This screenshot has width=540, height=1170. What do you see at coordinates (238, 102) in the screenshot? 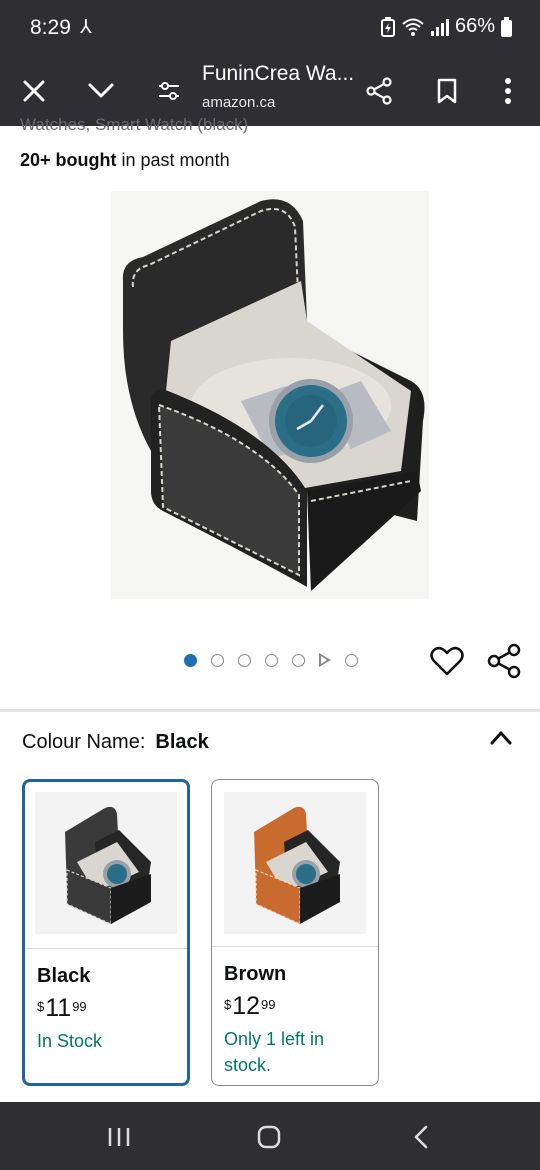
I see `page-url: amazon.ca` at bounding box center [238, 102].